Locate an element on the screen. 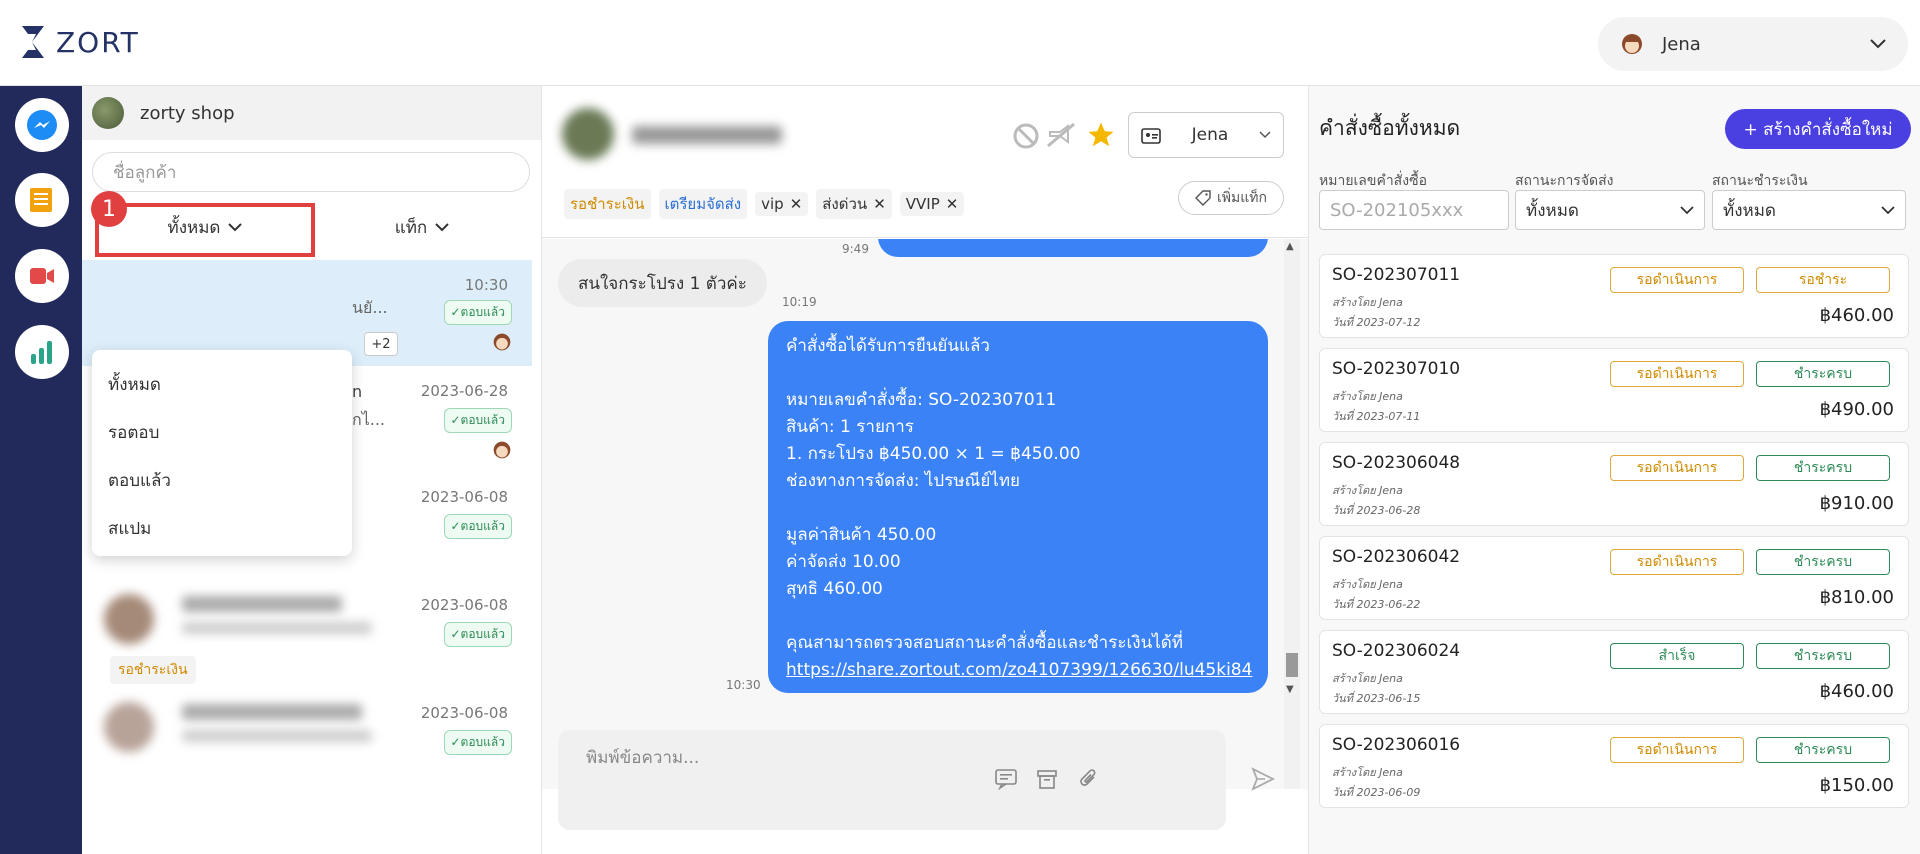 The image size is (1920, 854). order-date: วันที่ 2023-07-12 is located at coordinates (1376, 322).